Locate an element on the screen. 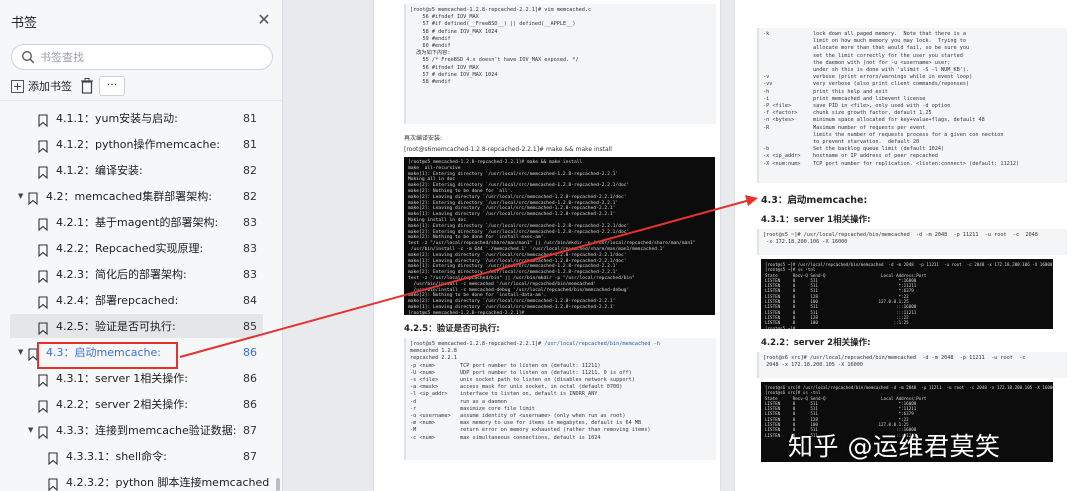 The image size is (1080, 491). bookmark-item: 4.2.3.2：python 脚本连接memcached is located at coordinates (139, 480).